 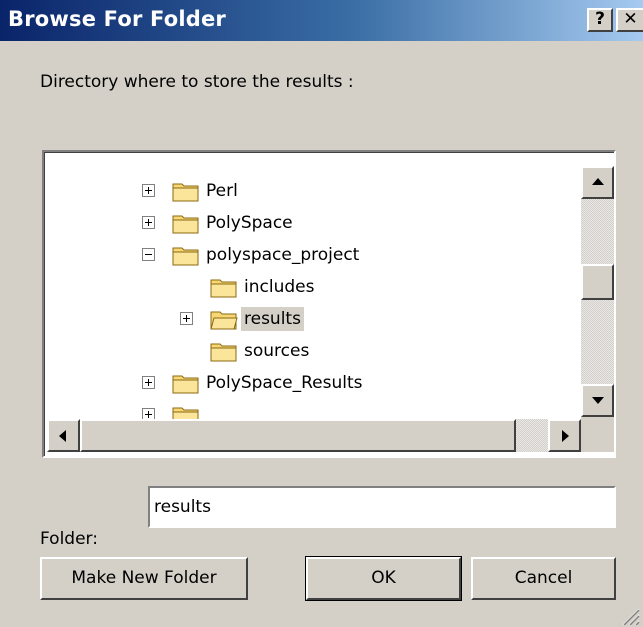 What do you see at coordinates (148, 254) in the screenshot?
I see `collapse-icon` at bounding box center [148, 254].